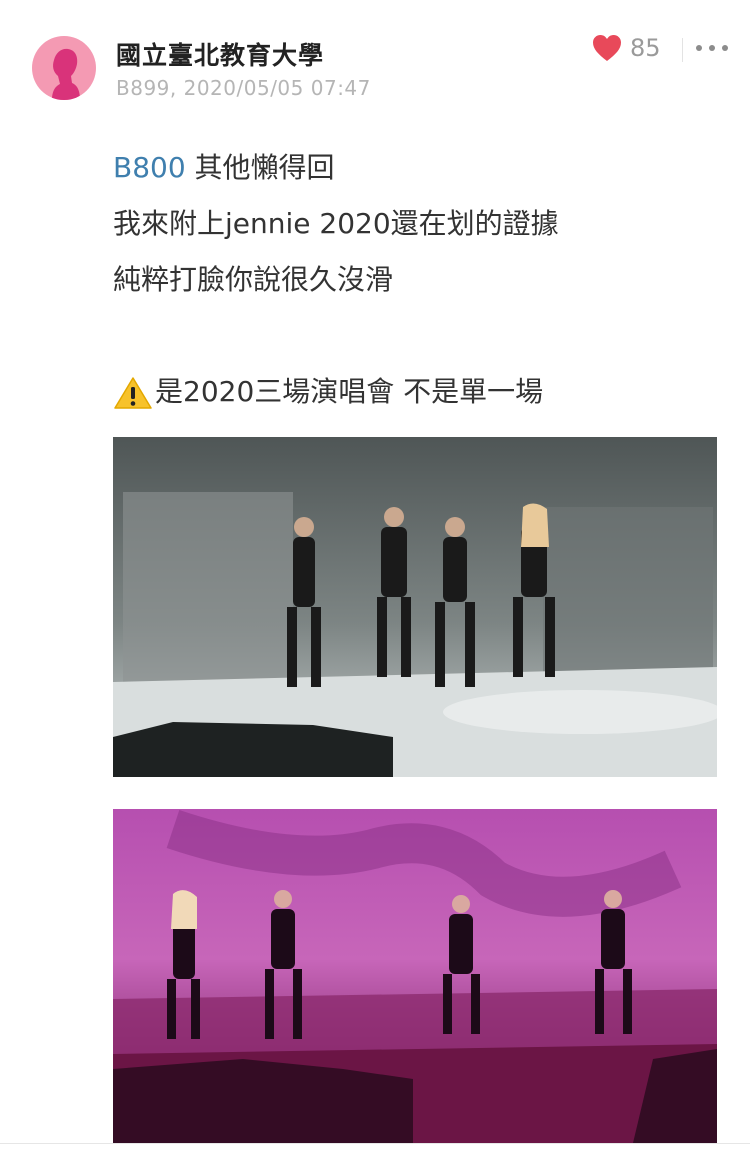 This screenshot has height=1152, width=750. Describe the element at coordinates (712, 48) in the screenshot. I see `more-icon` at that location.